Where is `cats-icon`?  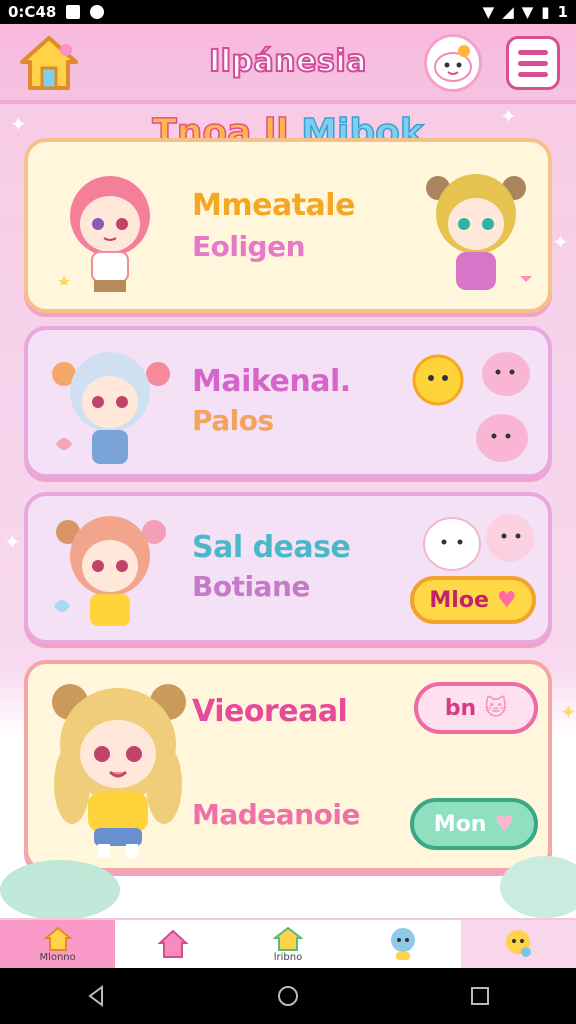 cats-icon is located at coordinates (478, 542).